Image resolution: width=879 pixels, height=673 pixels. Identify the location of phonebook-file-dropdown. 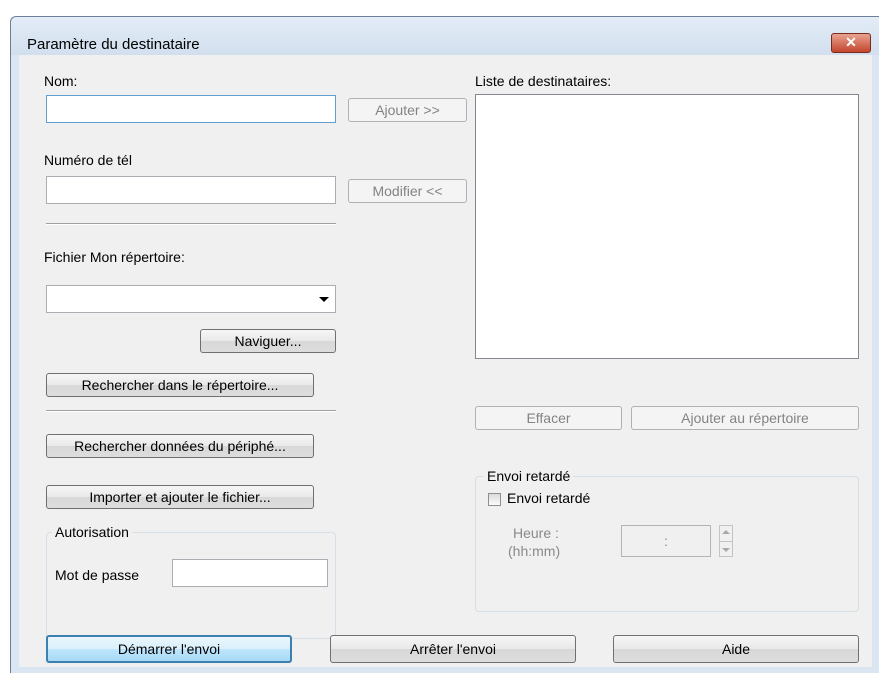
(191, 299).